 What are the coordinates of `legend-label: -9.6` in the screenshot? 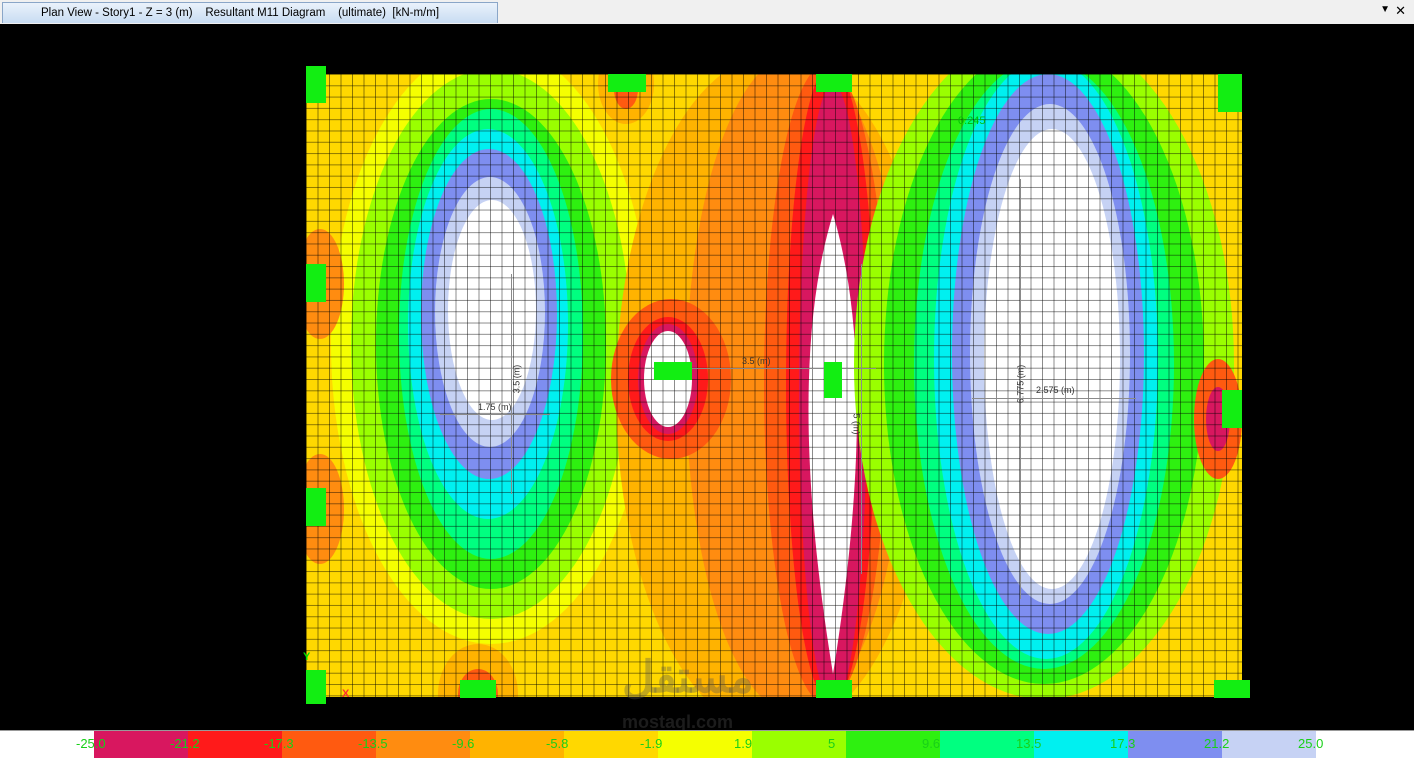 It's located at (463, 743).